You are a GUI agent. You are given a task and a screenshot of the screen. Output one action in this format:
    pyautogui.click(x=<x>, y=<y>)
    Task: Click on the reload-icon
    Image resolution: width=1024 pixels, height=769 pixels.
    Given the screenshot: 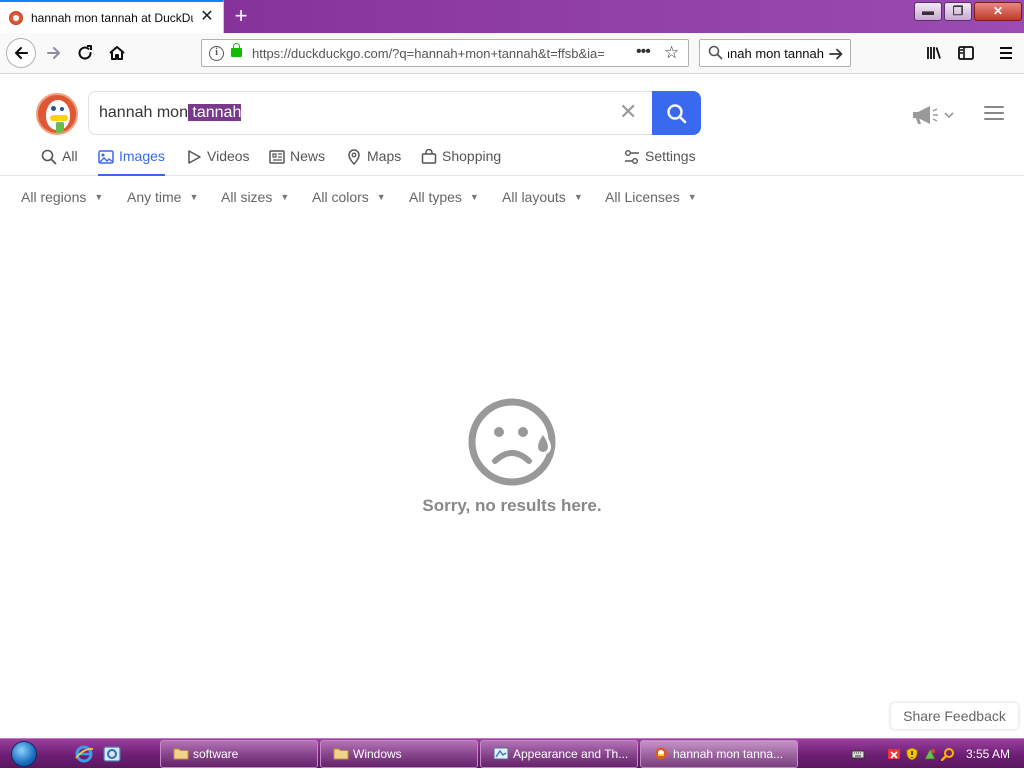 What is the action you would take?
    pyautogui.click(x=85, y=52)
    